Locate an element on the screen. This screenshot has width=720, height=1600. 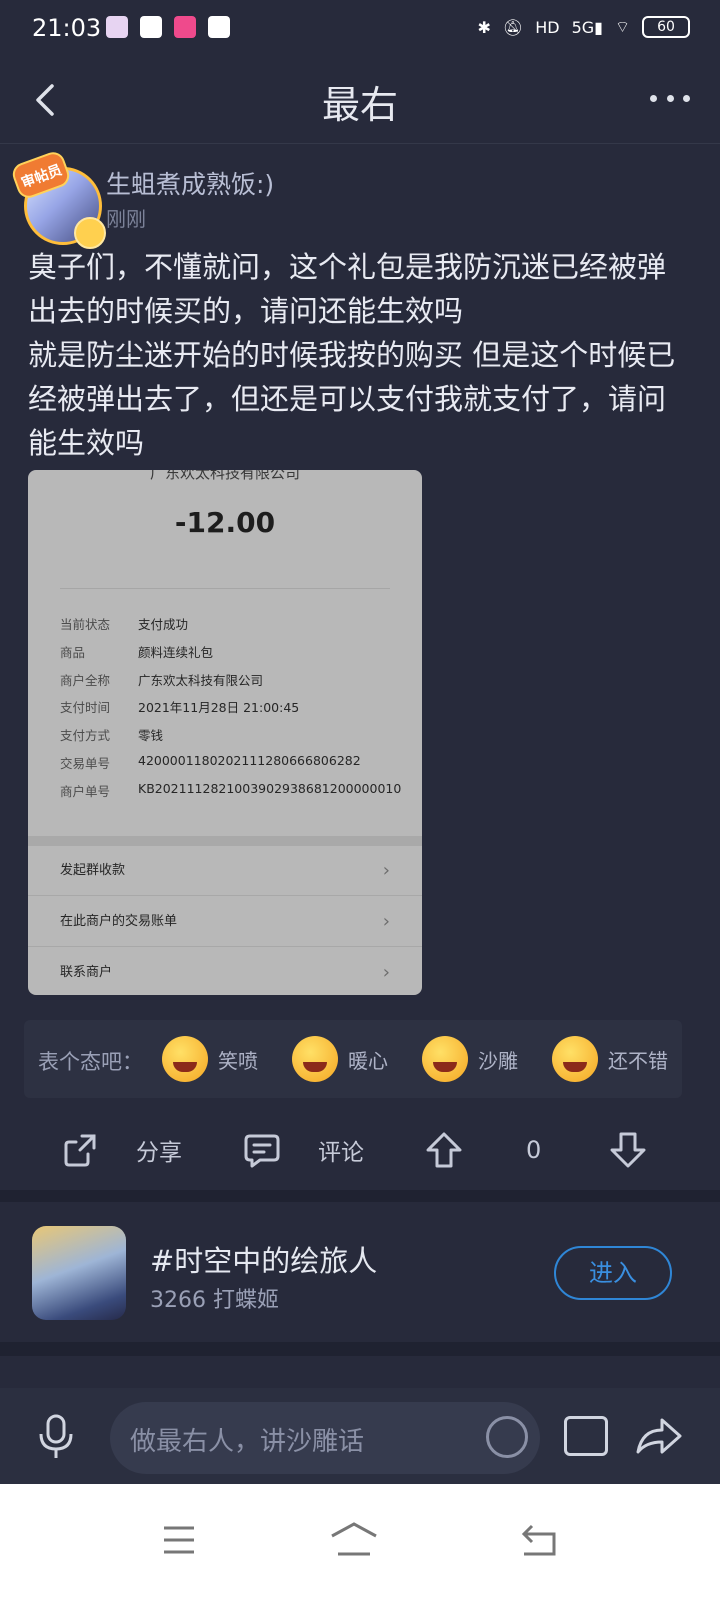
receipt-row: 交易单号 4200001180202111280666806282 is located at coordinates (210, 762).